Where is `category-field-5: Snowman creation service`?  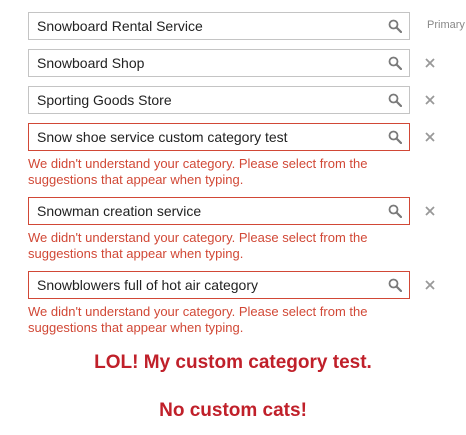
category-field-5: Snowman creation service is located at coordinates (219, 211).